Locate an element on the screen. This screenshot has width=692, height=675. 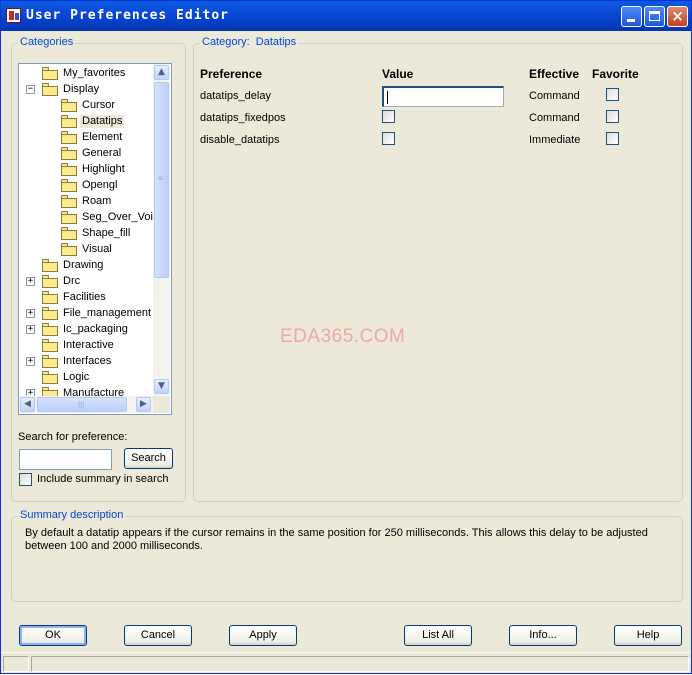
list-all-button: List All is located at coordinates (438, 635).